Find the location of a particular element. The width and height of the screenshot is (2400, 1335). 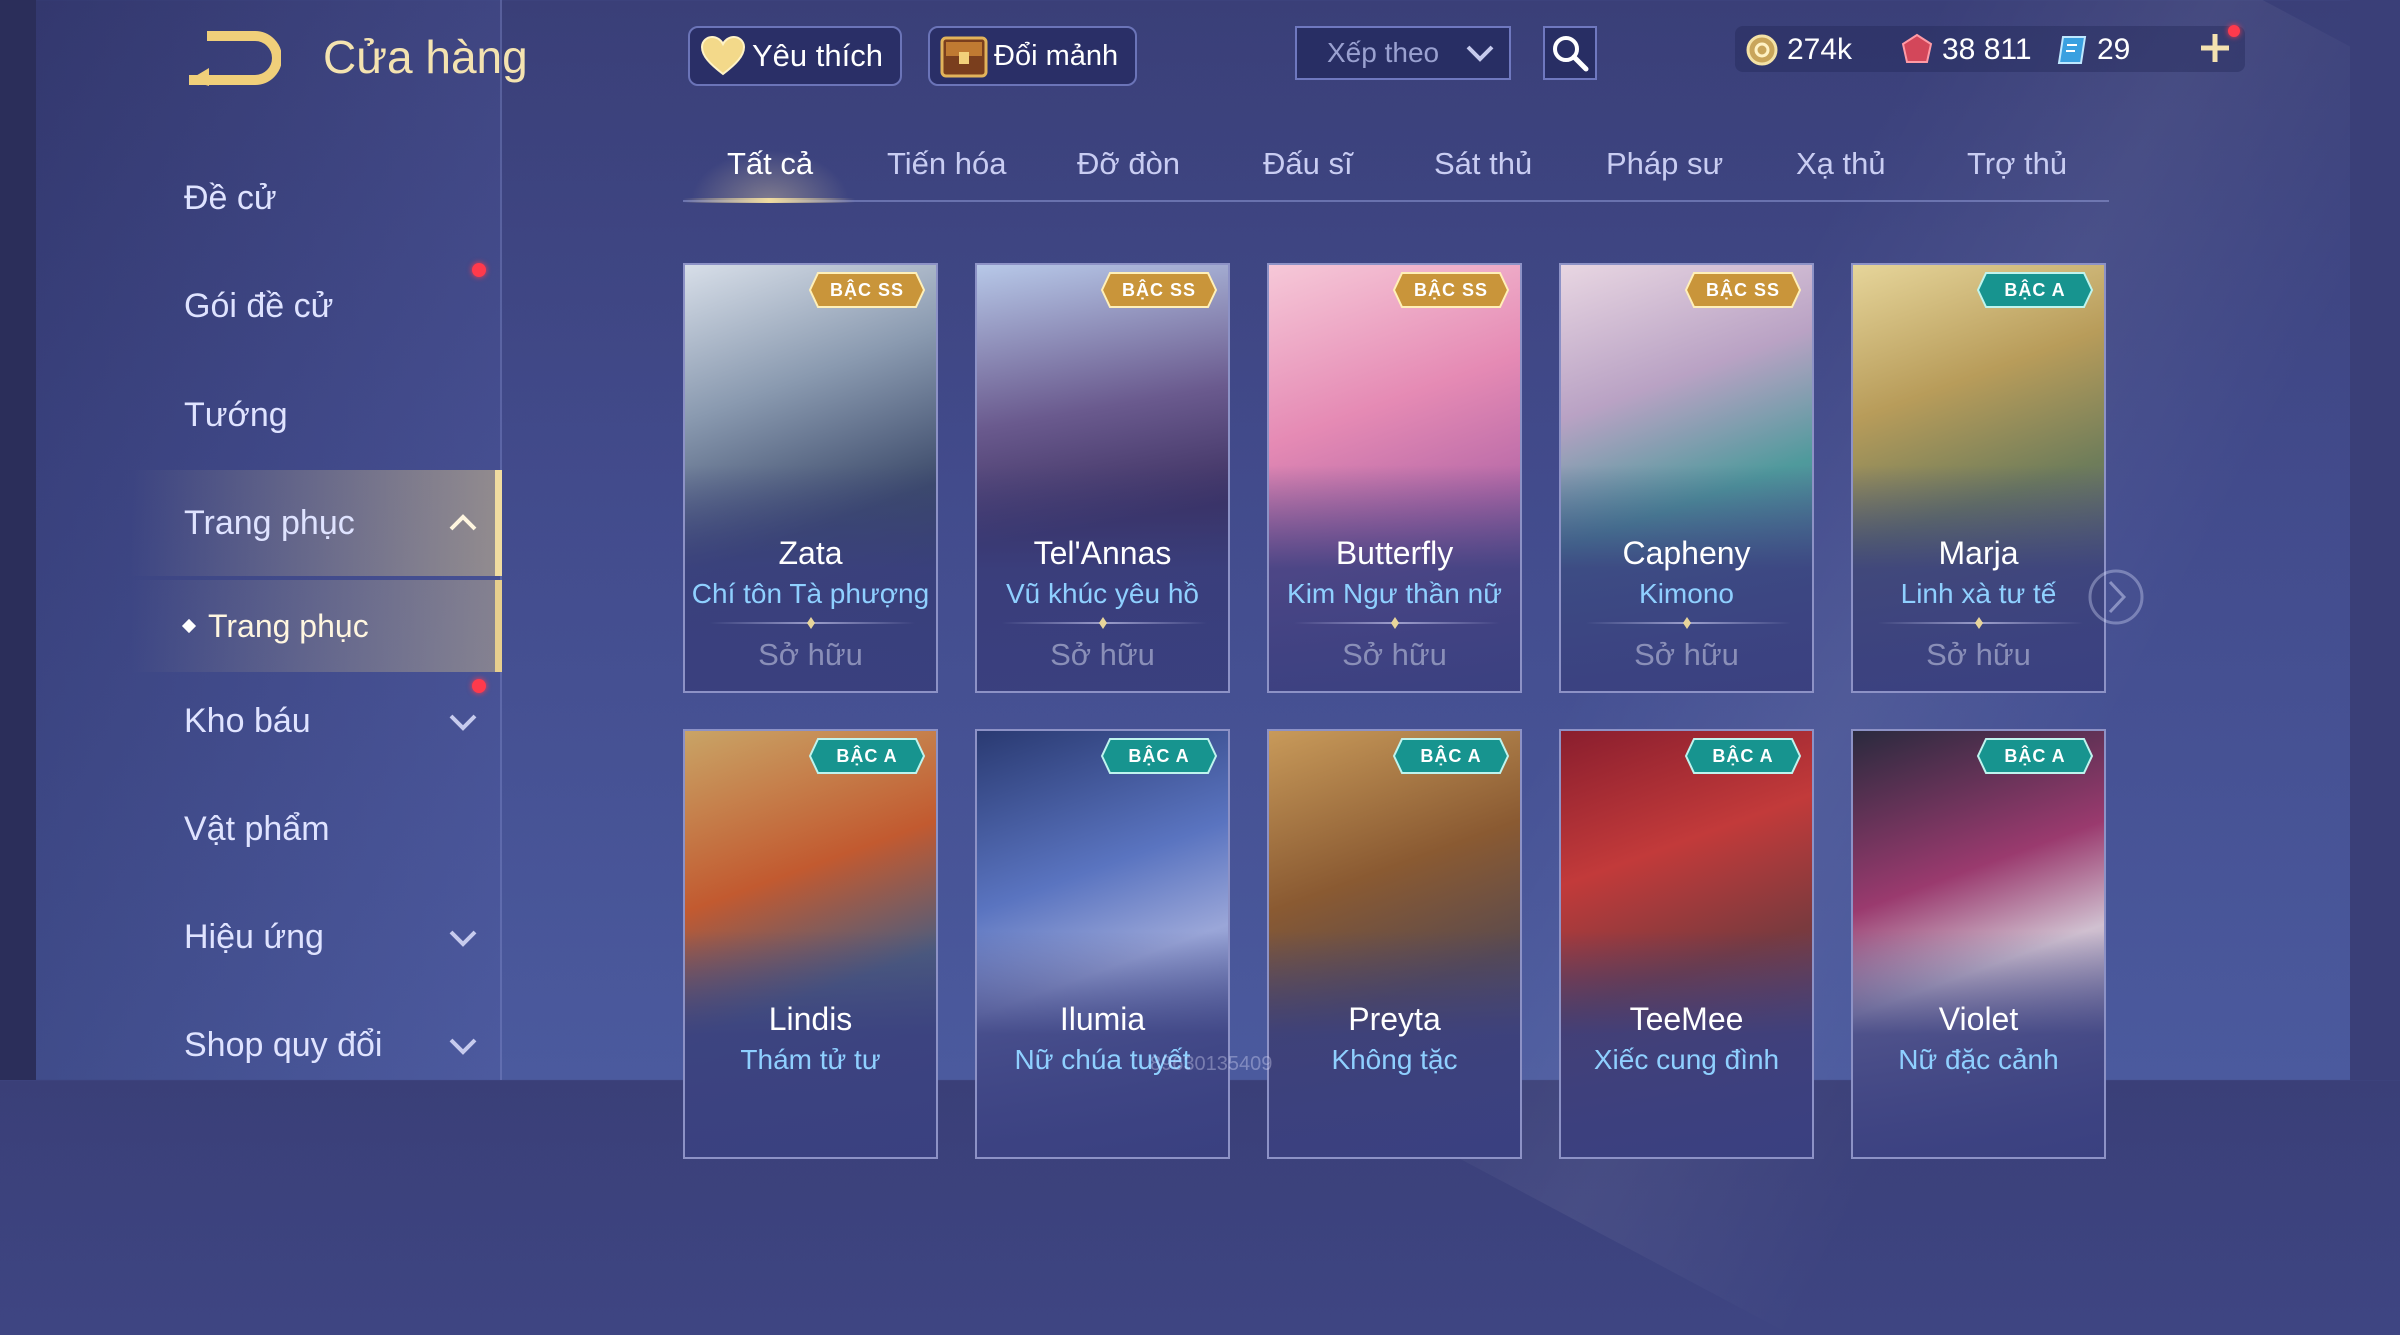

next-page-arrow is located at coordinates (2116, 597).